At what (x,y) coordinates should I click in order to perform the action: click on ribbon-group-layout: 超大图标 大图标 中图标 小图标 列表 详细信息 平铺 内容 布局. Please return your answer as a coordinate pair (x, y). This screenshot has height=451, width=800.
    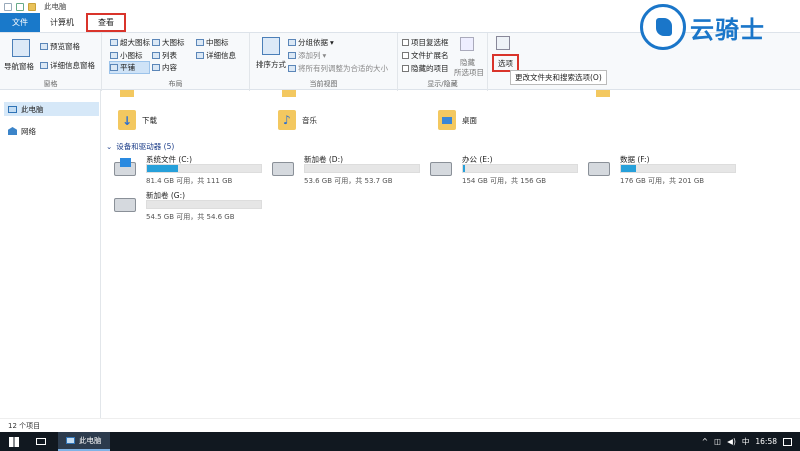
    Looking at the image, I should click on (176, 62).